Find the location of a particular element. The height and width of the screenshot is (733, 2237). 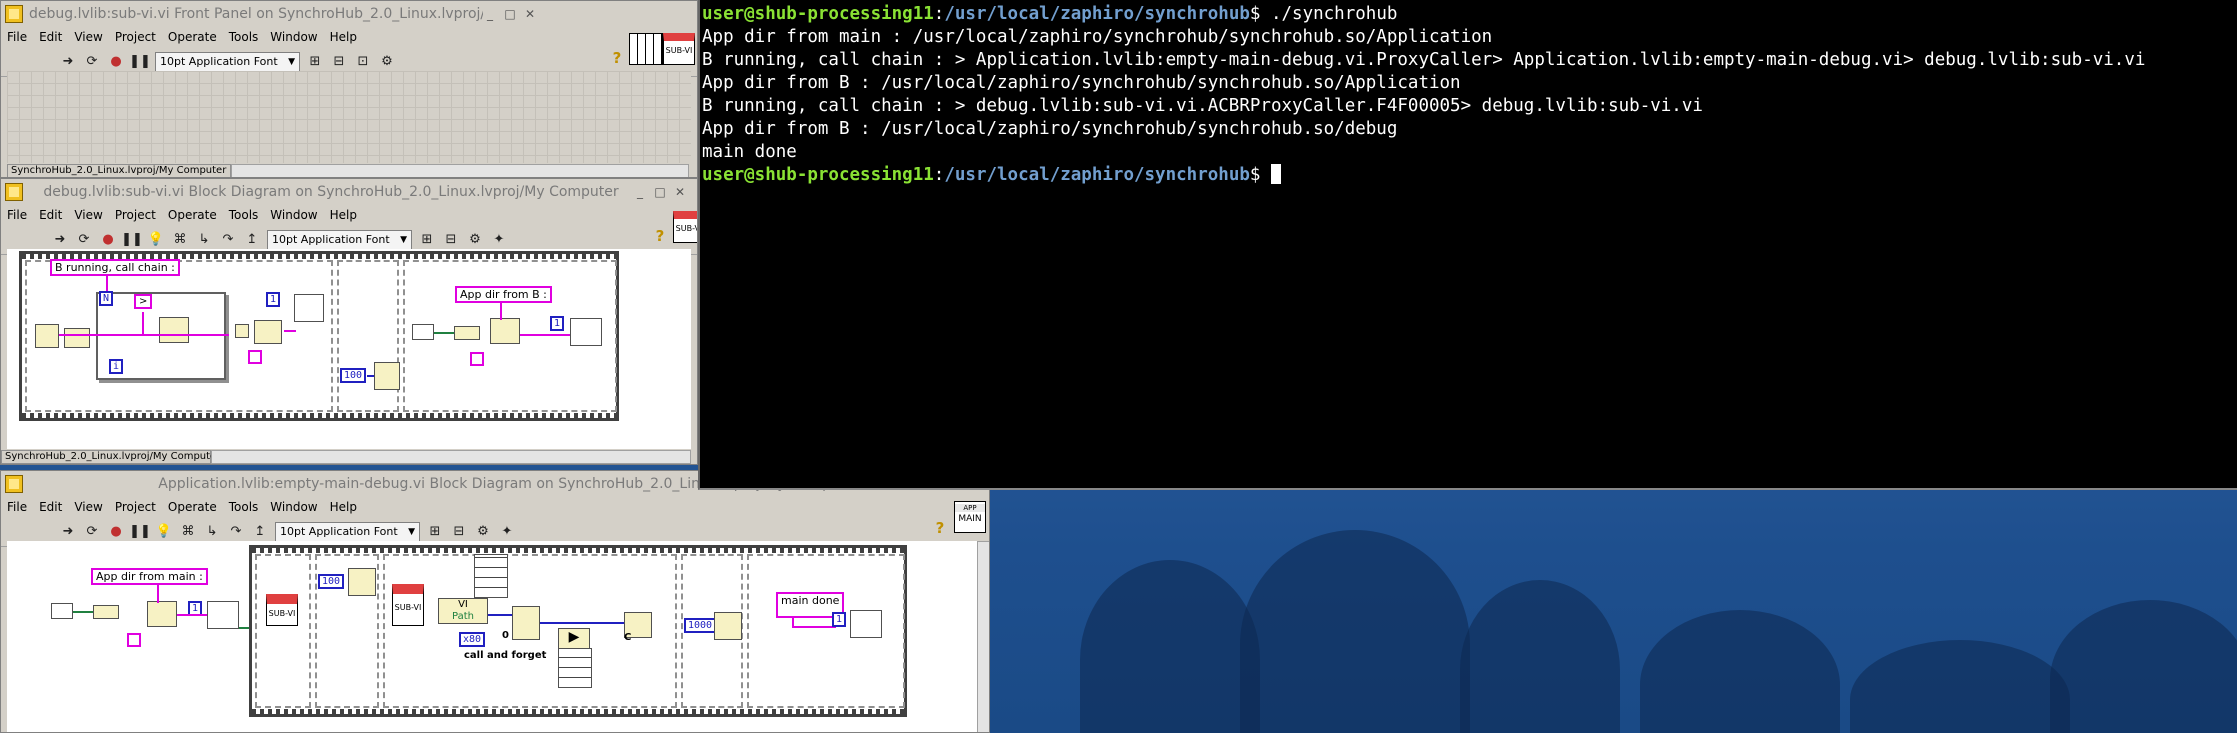

highlight-execution-icon: 💡 is located at coordinates (164, 532).